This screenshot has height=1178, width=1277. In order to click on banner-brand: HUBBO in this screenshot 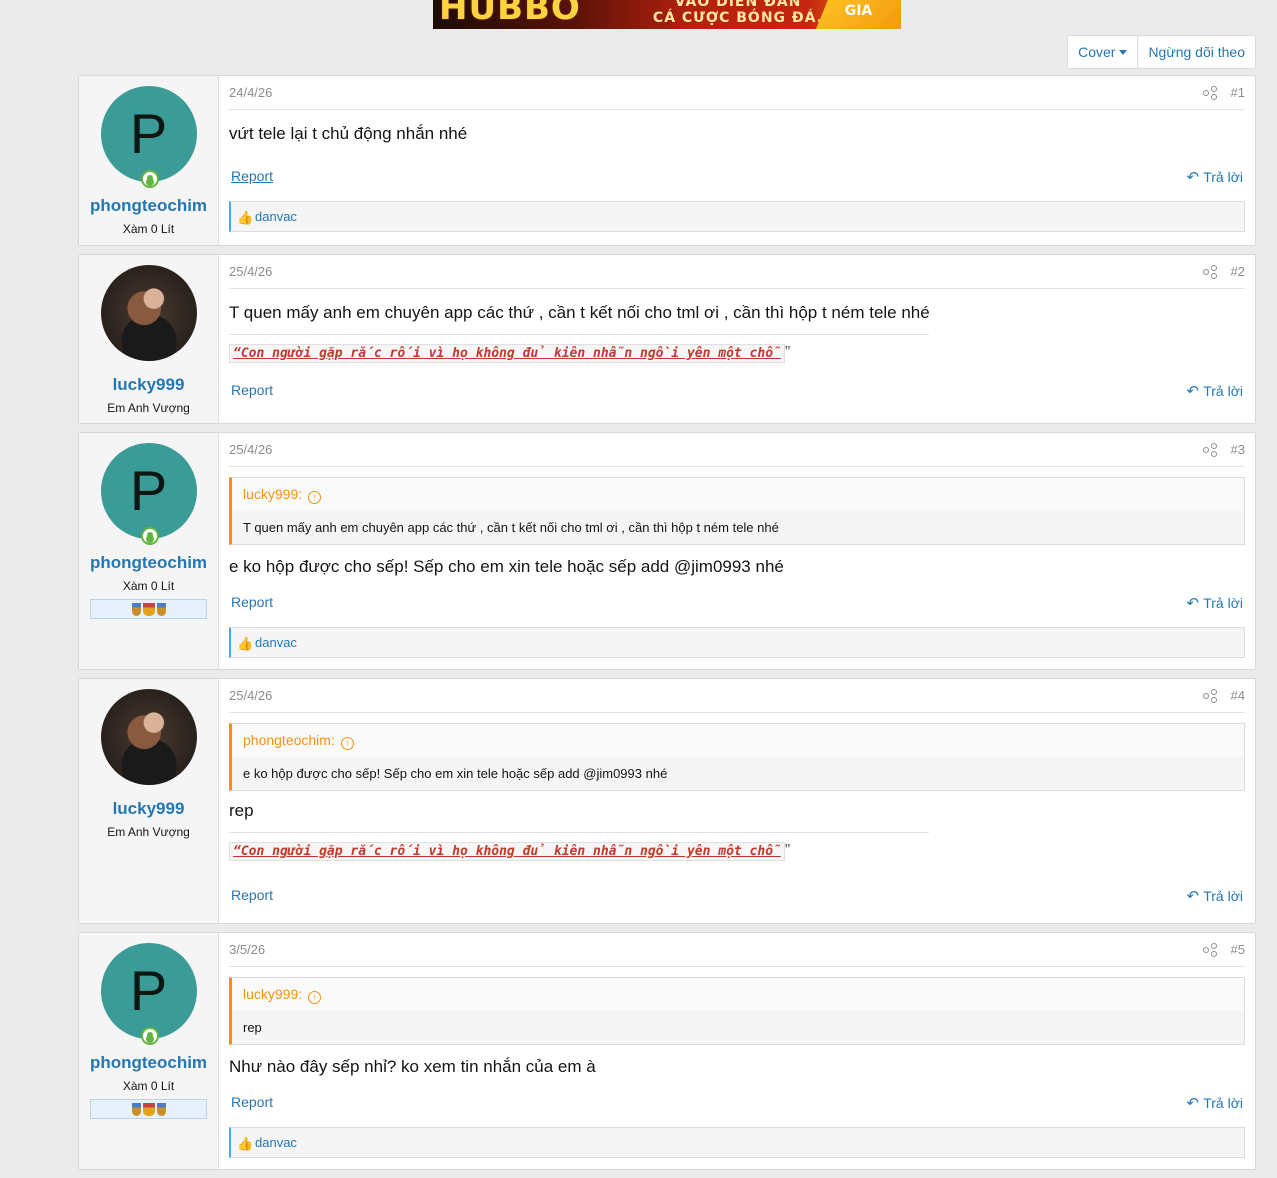, I will do `click(510, 14)`.